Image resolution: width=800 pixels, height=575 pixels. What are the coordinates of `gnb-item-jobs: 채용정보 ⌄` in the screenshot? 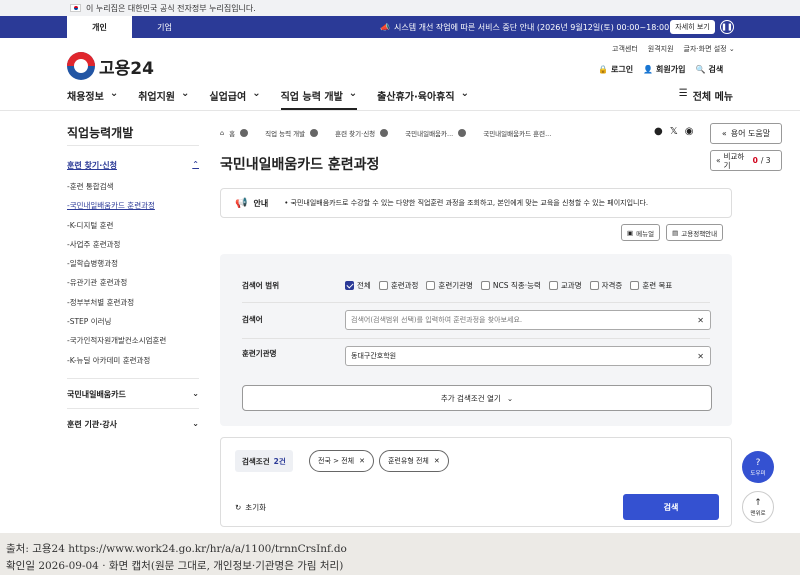 It's located at (92, 99).